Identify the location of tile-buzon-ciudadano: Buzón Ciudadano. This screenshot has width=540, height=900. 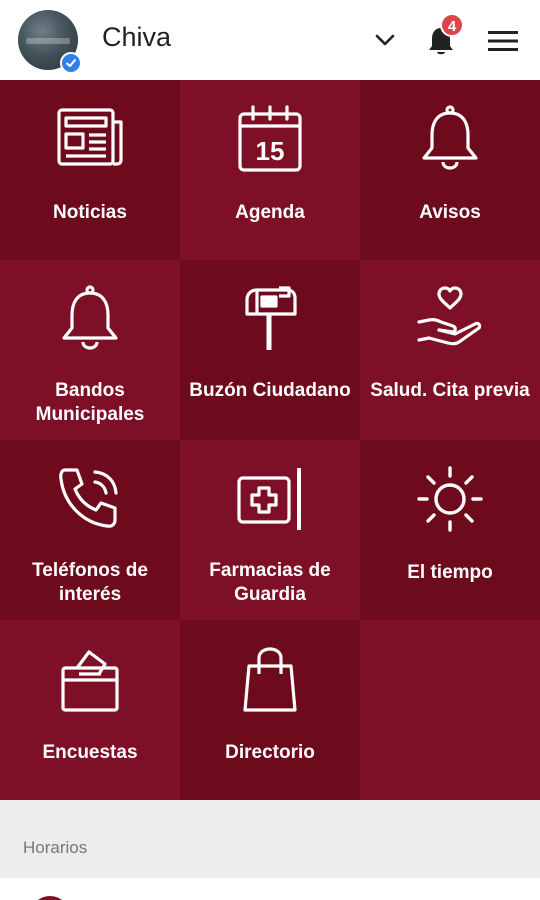
(270, 350).